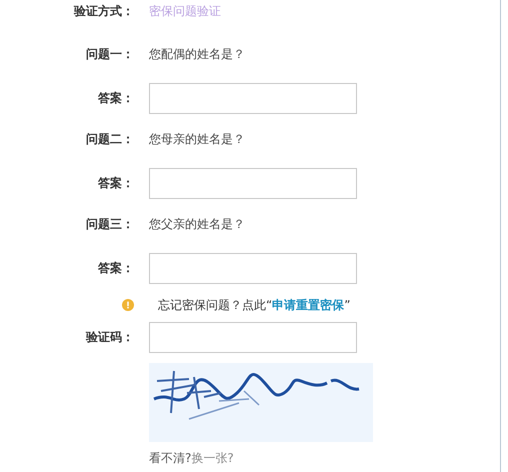 The width and height of the screenshot is (508, 472). What do you see at coordinates (170, 458) in the screenshot?
I see `captcha-hint: 看不清?` at bounding box center [170, 458].